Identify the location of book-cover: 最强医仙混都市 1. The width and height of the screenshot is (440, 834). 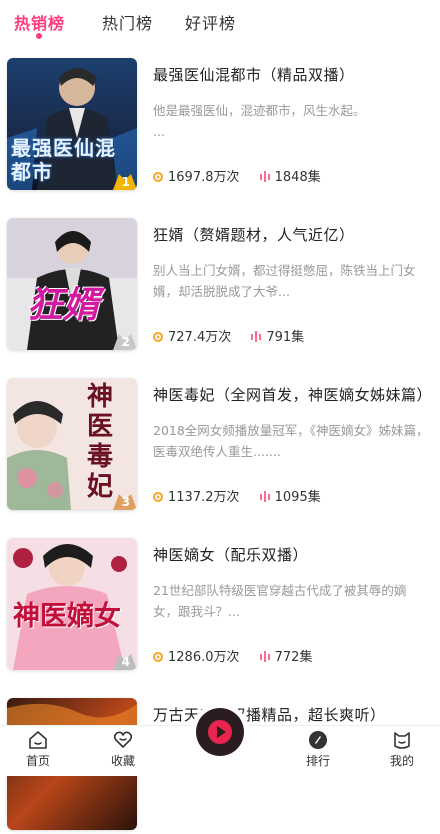
(72, 124).